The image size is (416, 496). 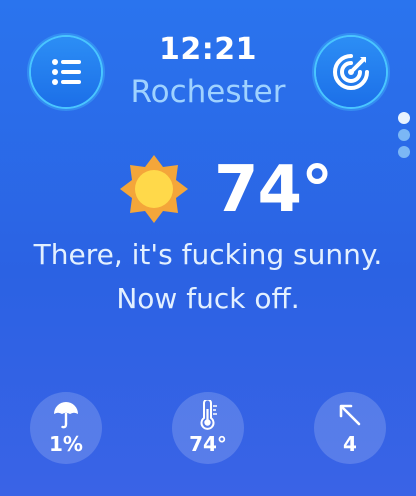 I want to click on radar-button, so click(x=351, y=72).